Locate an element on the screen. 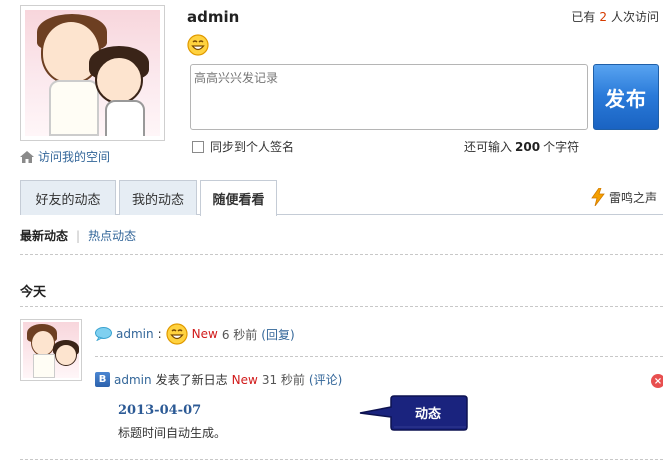  status-input is located at coordinates (389, 97).